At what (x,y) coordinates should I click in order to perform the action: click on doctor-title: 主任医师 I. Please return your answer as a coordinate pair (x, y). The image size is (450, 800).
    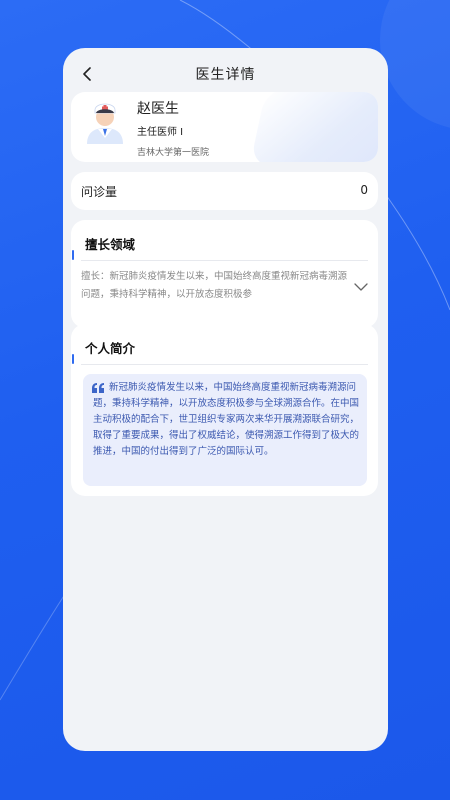
    Looking at the image, I should click on (160, 132).